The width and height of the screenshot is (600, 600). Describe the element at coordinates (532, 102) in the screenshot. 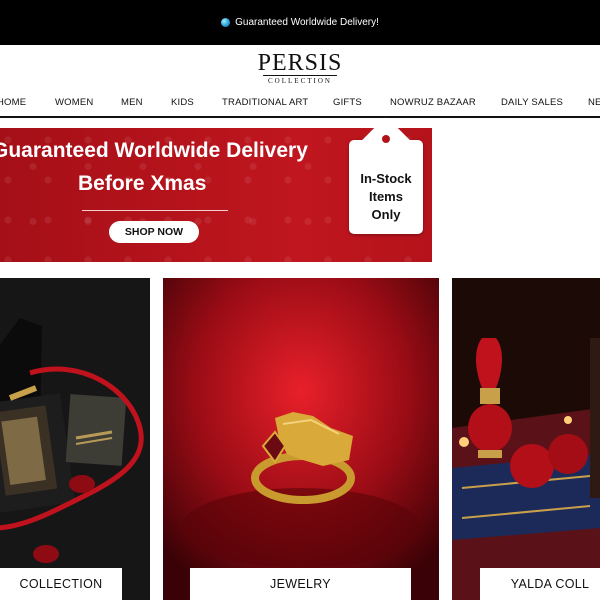

I see `nav-item-daily-sales: DAILY SALES` at that location.